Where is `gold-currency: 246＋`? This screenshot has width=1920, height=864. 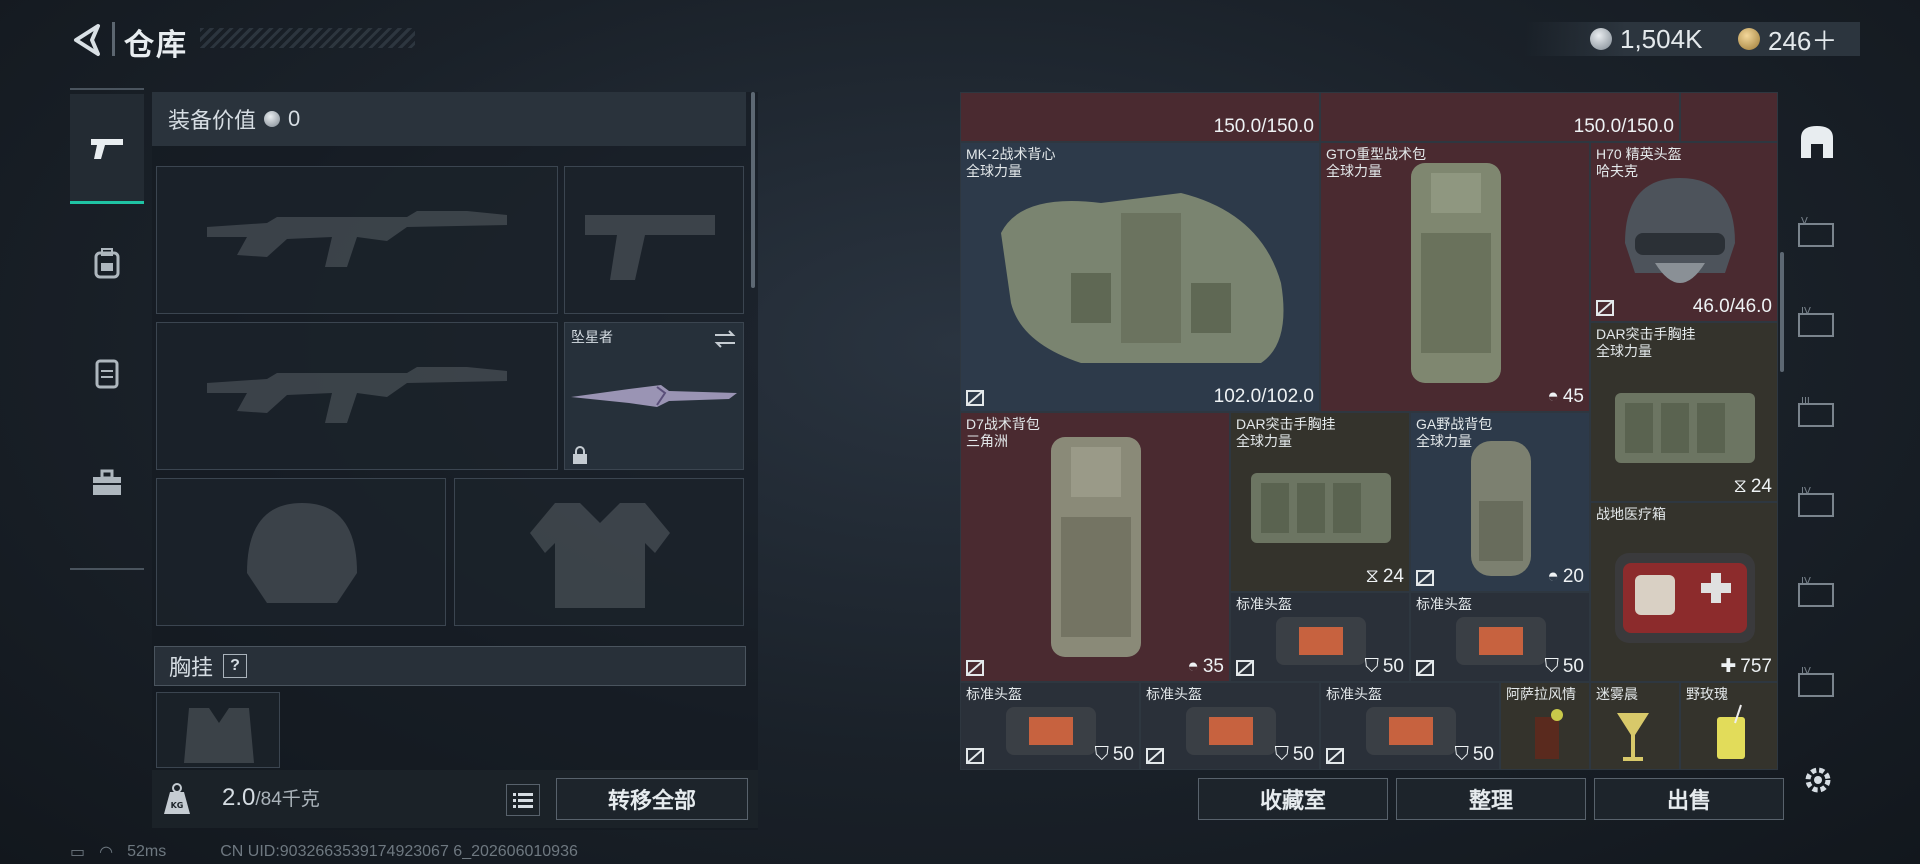 gold-currency: 246＋ is located at coordinates (1787, 39).